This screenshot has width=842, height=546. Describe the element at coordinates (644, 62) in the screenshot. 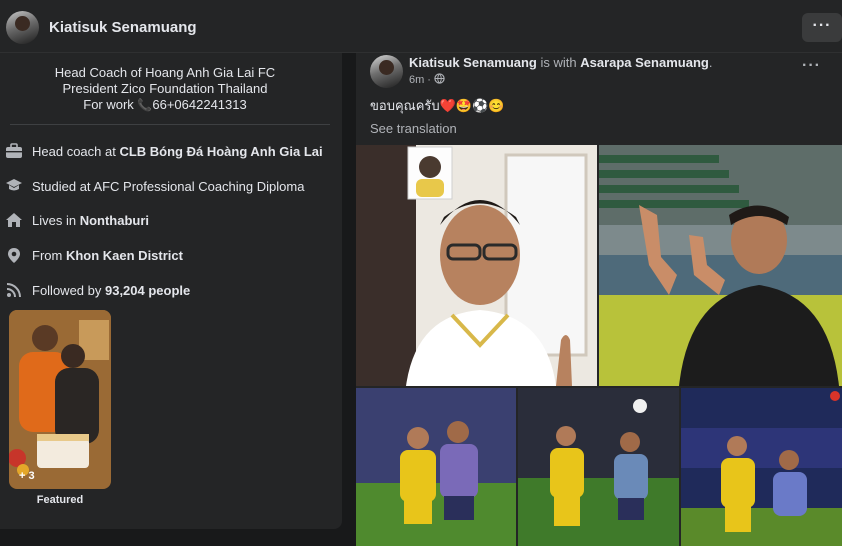

I see `tagged-user-link: Asarapa Senamuang` at that location.